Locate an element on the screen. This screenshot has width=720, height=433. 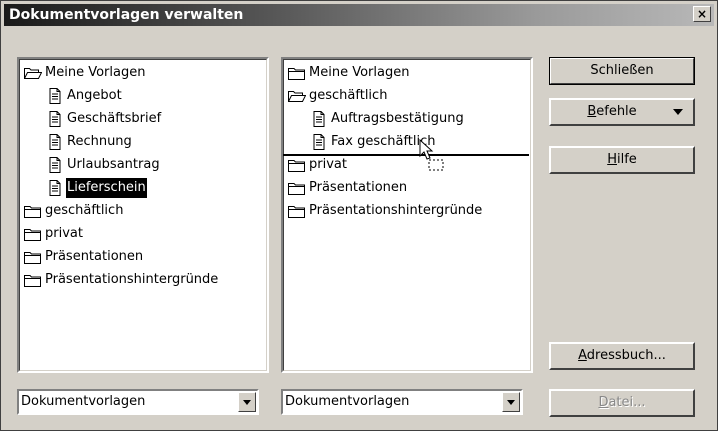
commands-button: Befehle is located at coordinates (622, 112).